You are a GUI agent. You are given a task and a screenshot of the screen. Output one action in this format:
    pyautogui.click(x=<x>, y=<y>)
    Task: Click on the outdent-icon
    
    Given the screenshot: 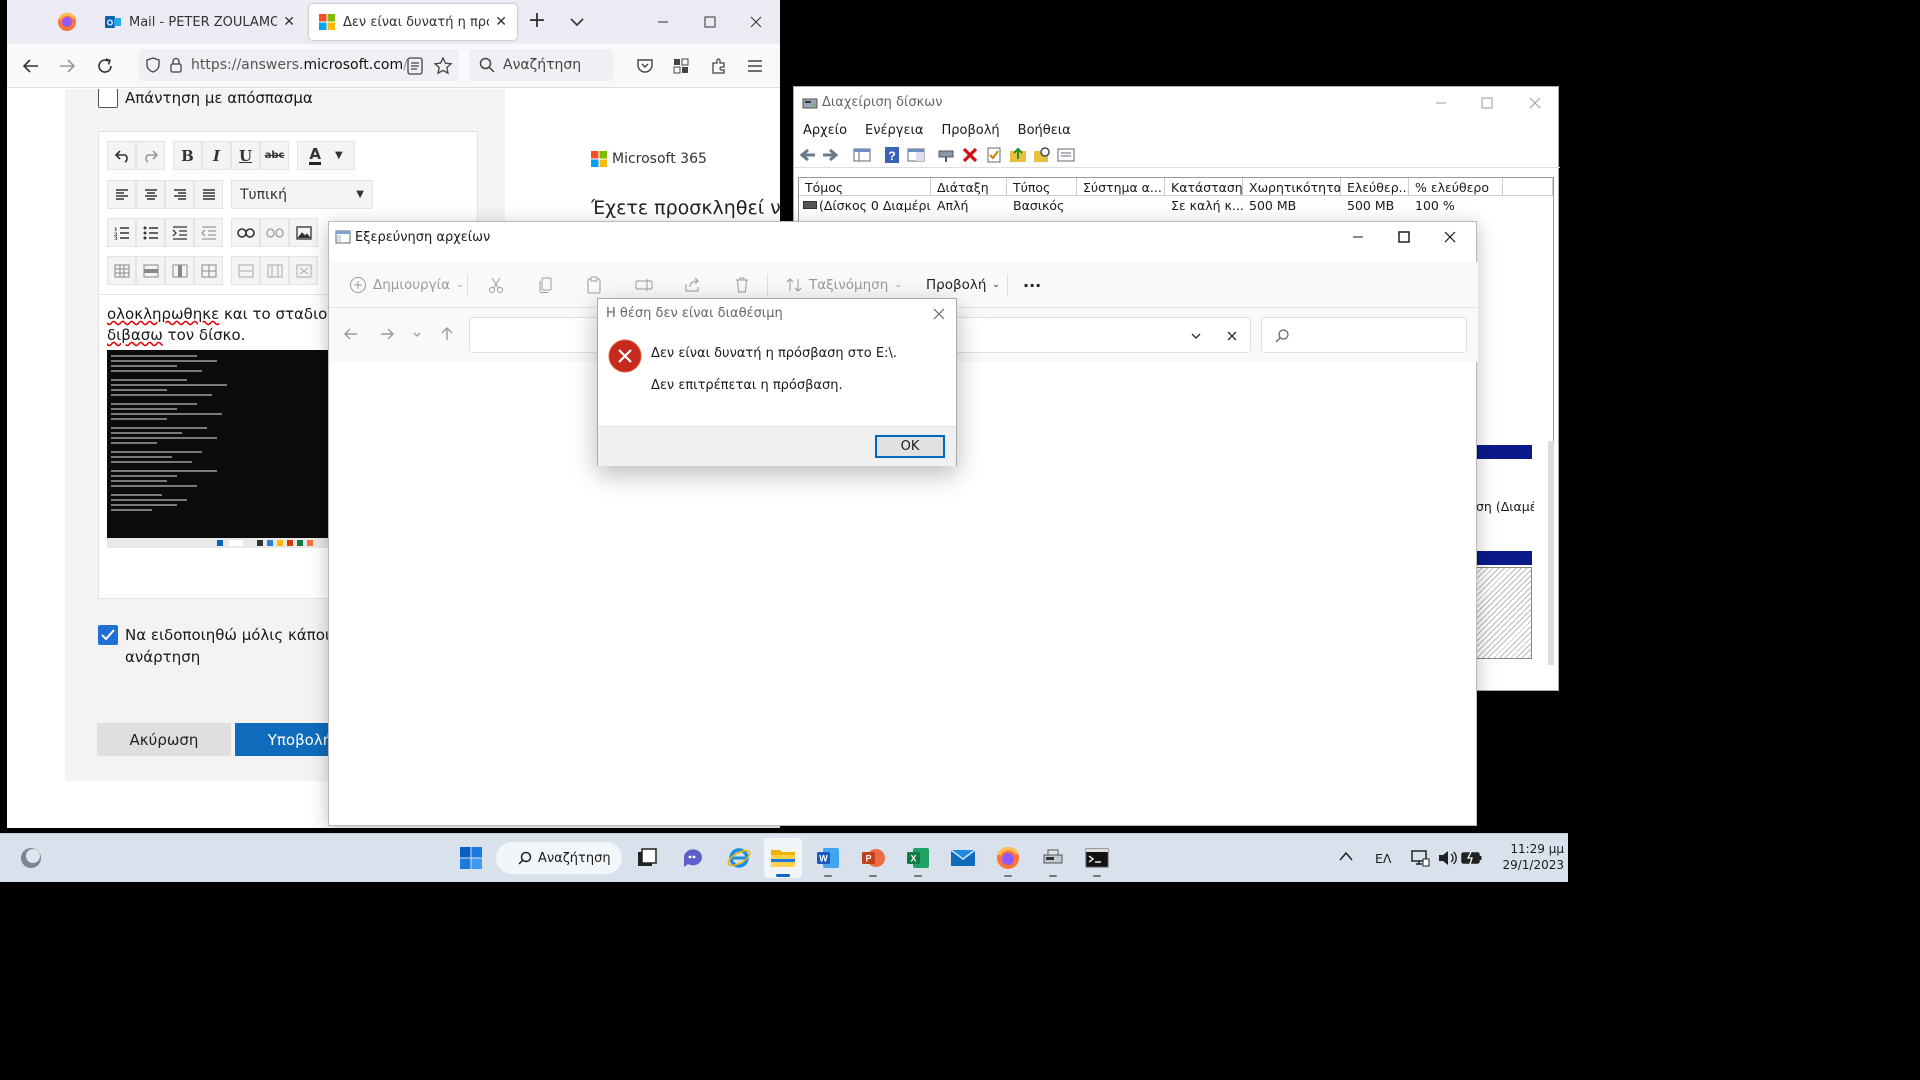 What is the action you would take?
    pyautogui.click(x=208, y=232)
    